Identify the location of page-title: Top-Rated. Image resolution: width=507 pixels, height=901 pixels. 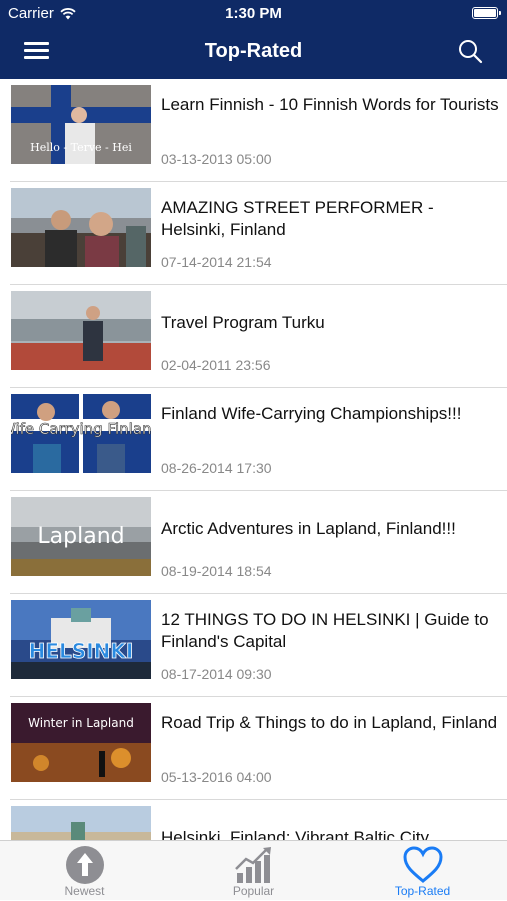
(253, 51).